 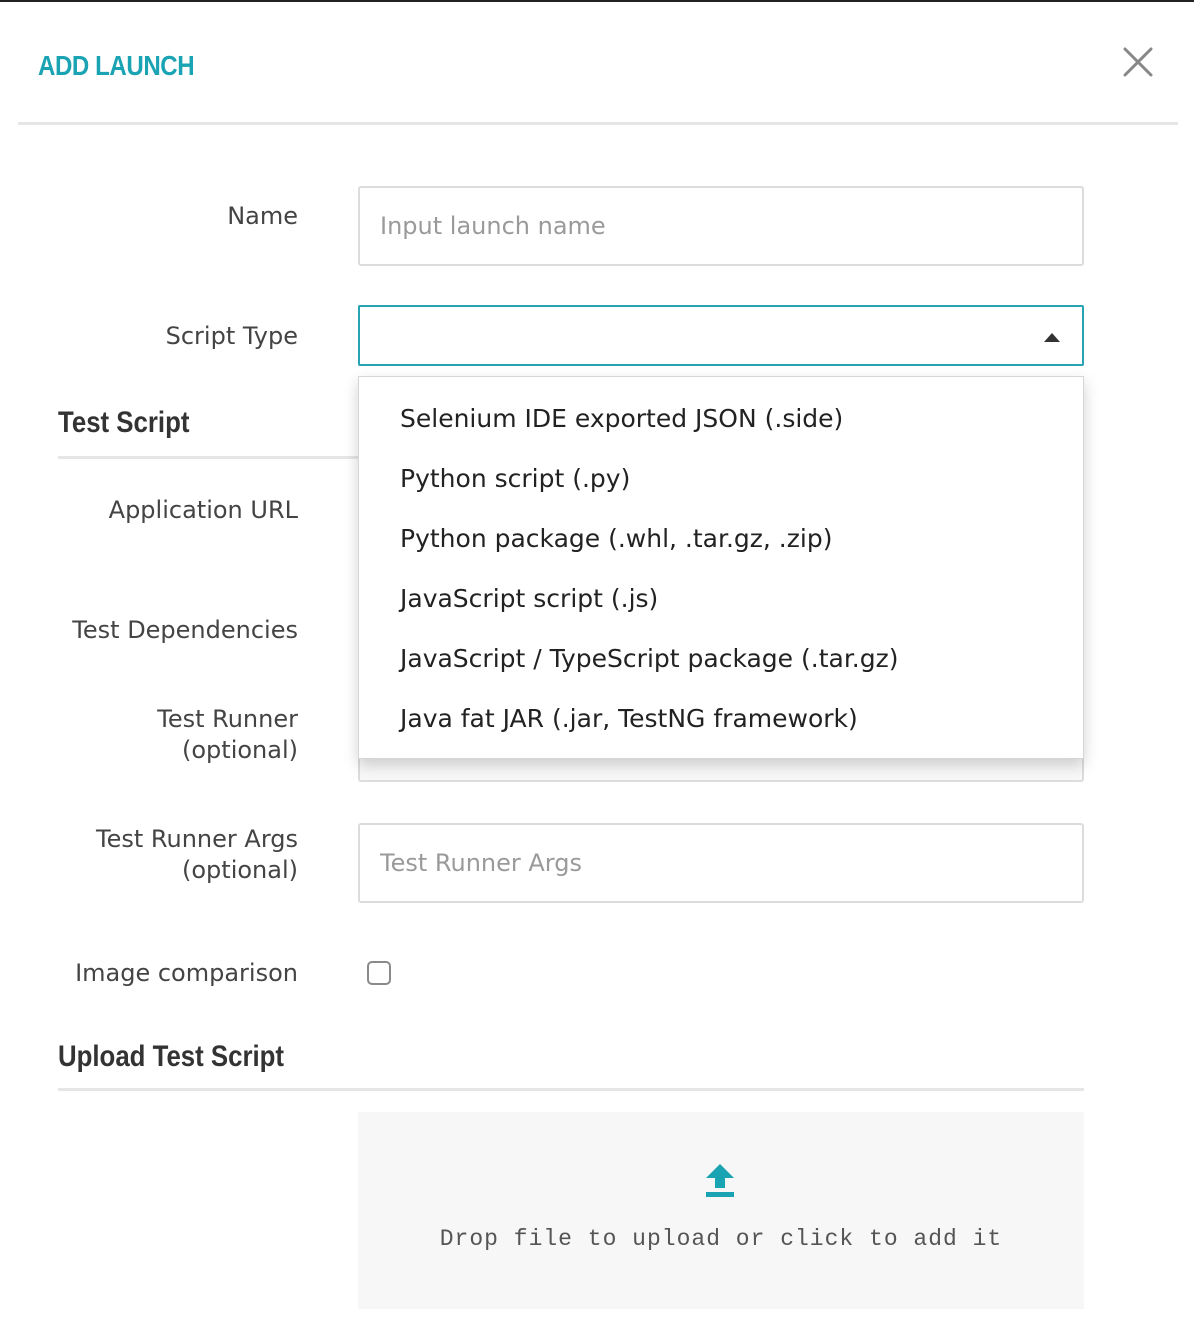 What do you see at coordinates (721, 1239) in the screenshot?
I see `dropzone-text: Drop file to upload or click to add it` at bounding box center [721, 1239].